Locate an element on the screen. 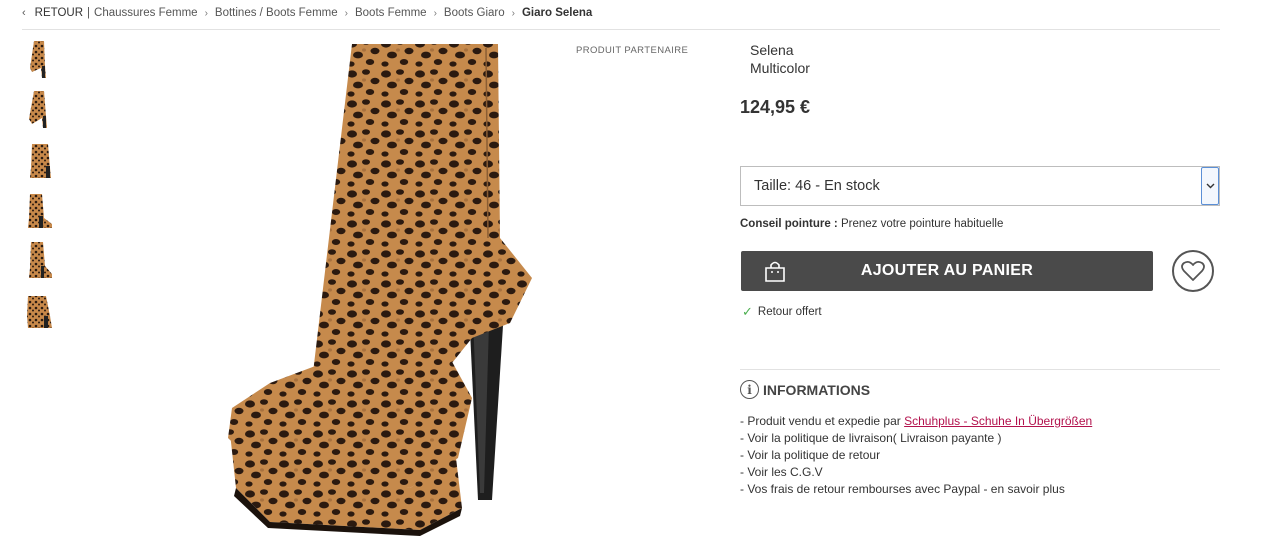 The width and height of the screenshot is (1273, 559). product-color: Multicolor is located at coordinates (780, 68).